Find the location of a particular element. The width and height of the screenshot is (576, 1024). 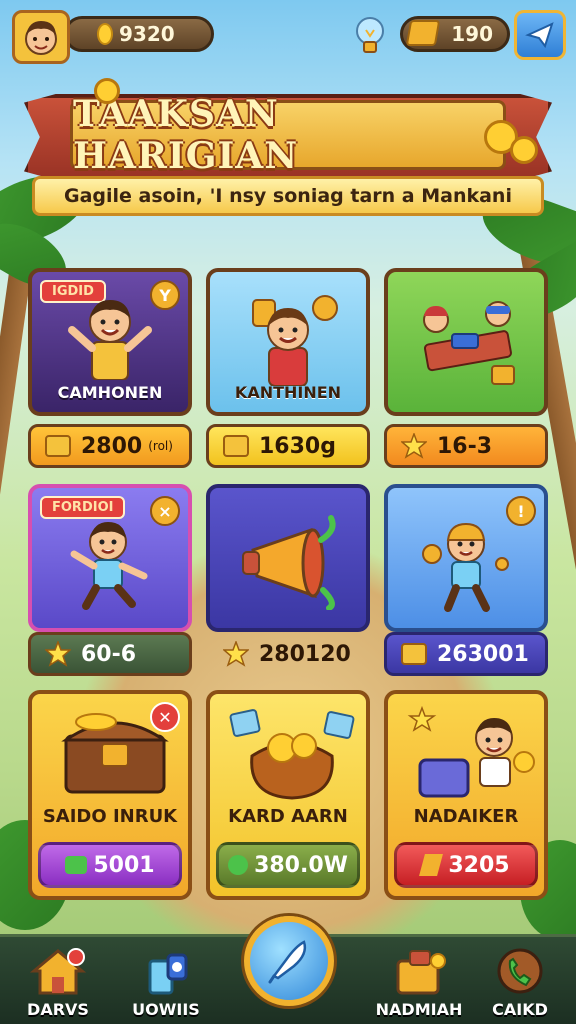

paper-plane-icon is located at coordinates (539, 35).